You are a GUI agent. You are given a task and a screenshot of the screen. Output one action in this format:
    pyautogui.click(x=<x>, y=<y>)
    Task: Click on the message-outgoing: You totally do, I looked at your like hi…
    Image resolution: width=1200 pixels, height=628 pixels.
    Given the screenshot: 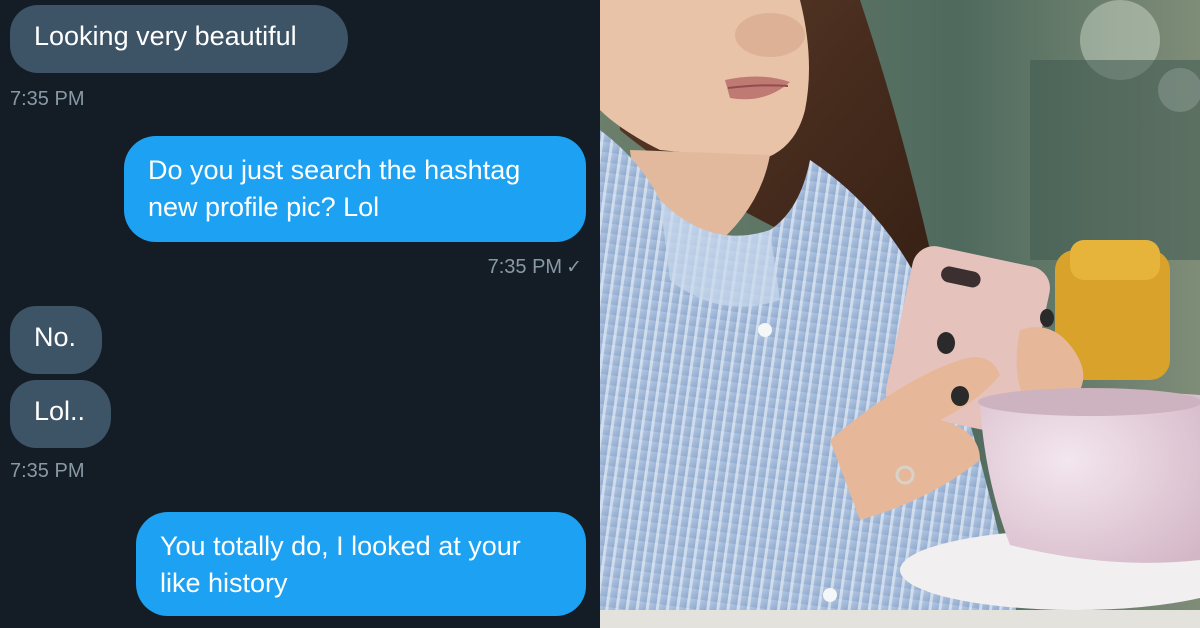 What is the action you would take?
    pyautogui.click(x=361, y=564)
    